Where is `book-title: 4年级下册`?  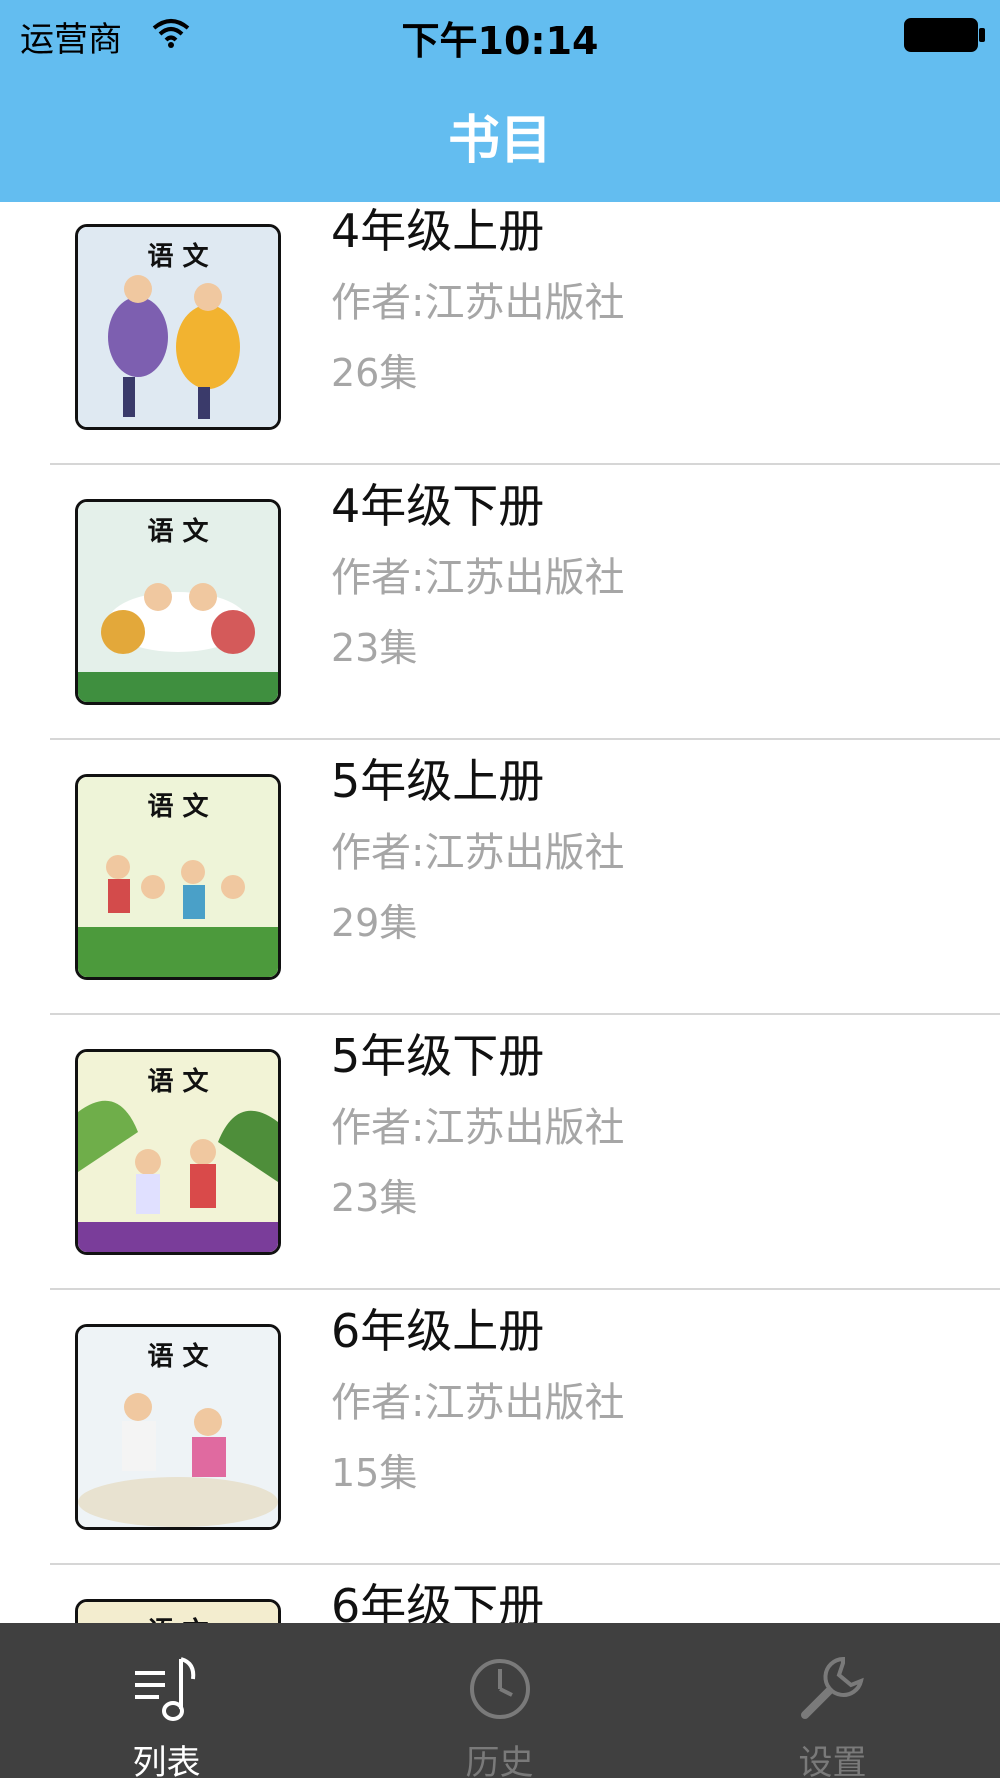
book-title: 4年级下册 is located at coordinates (438, 506).